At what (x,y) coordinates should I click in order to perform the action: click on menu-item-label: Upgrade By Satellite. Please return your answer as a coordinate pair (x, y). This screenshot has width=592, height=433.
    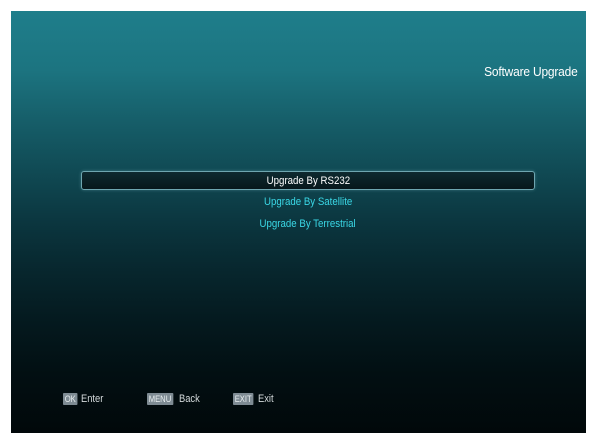
    Looking at the image, I should click on (308, 202).